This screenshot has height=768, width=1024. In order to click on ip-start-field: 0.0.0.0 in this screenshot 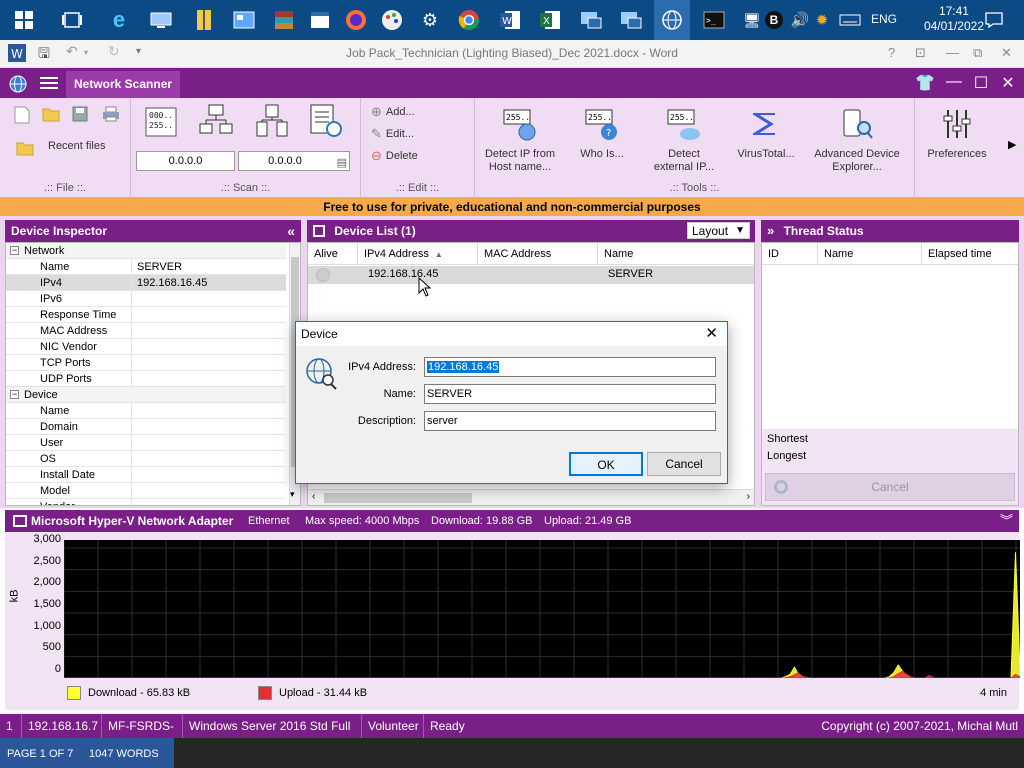, I will do `click(185, 161)`.